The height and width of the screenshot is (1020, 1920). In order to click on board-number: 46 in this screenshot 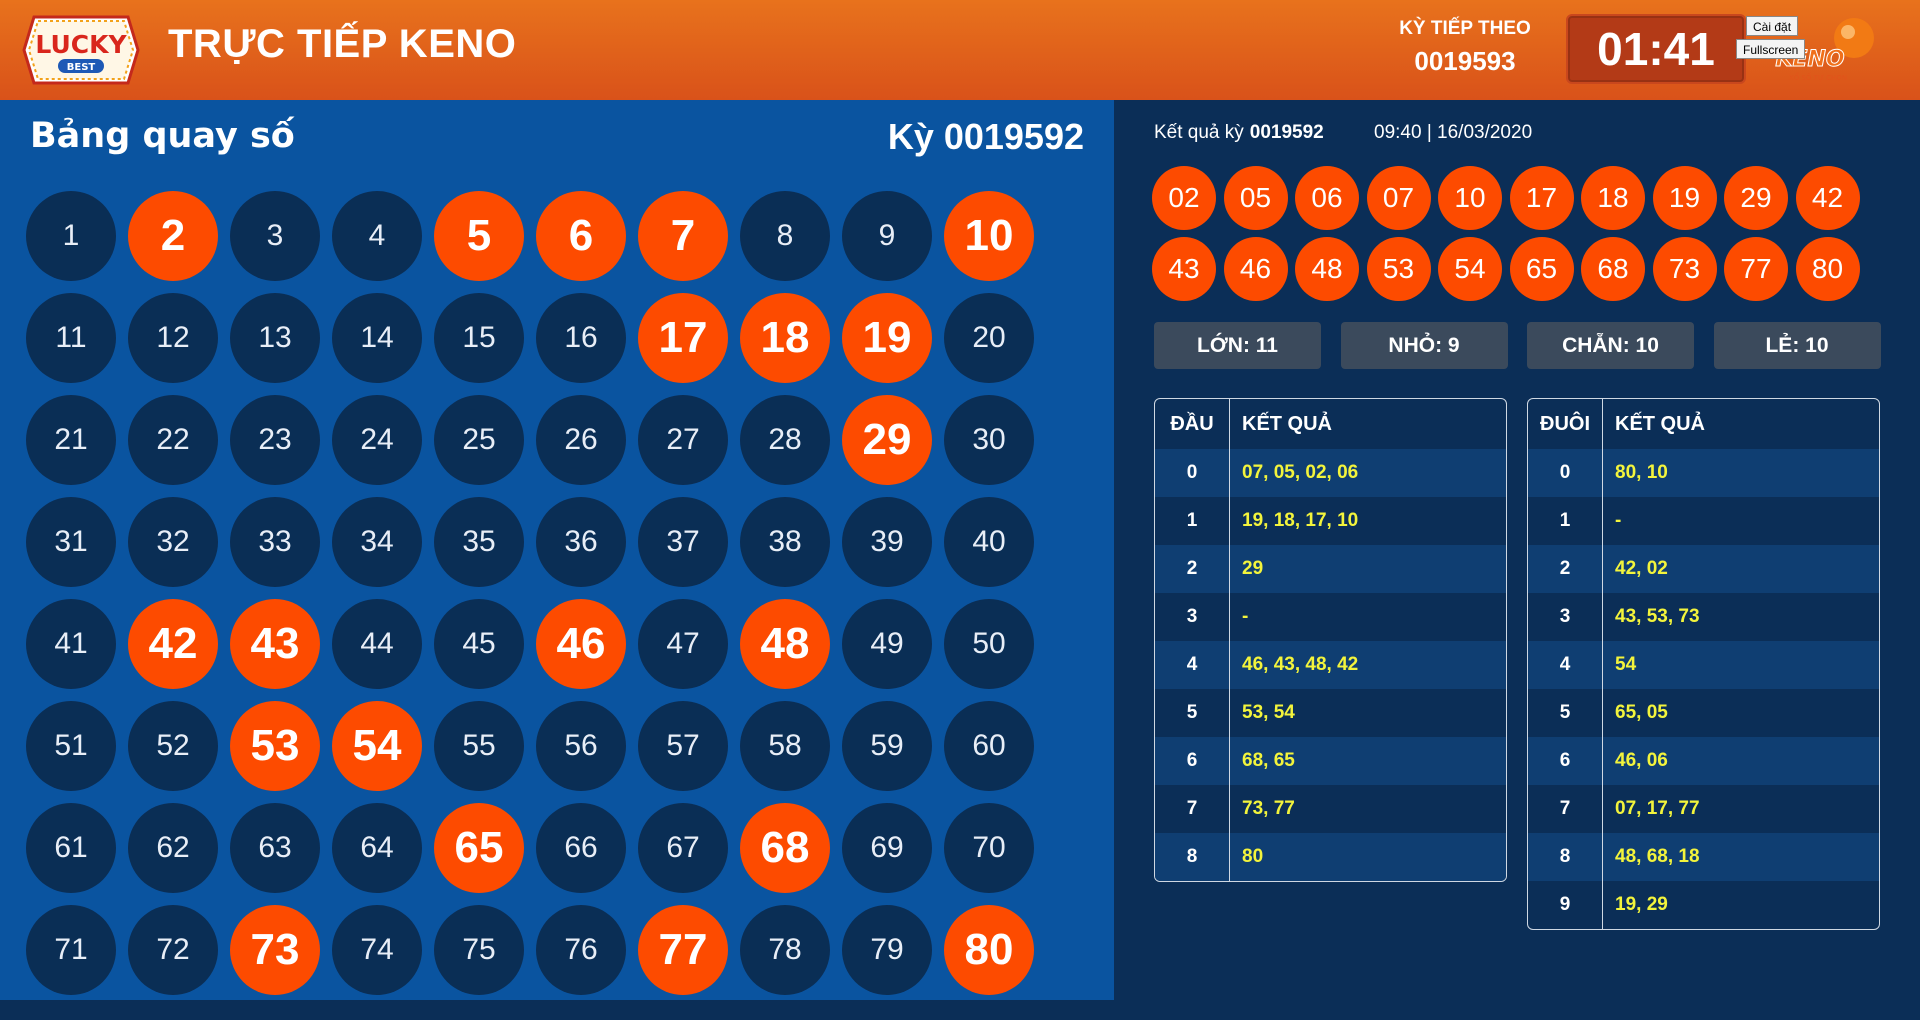, I will do `click(581, 644)`.